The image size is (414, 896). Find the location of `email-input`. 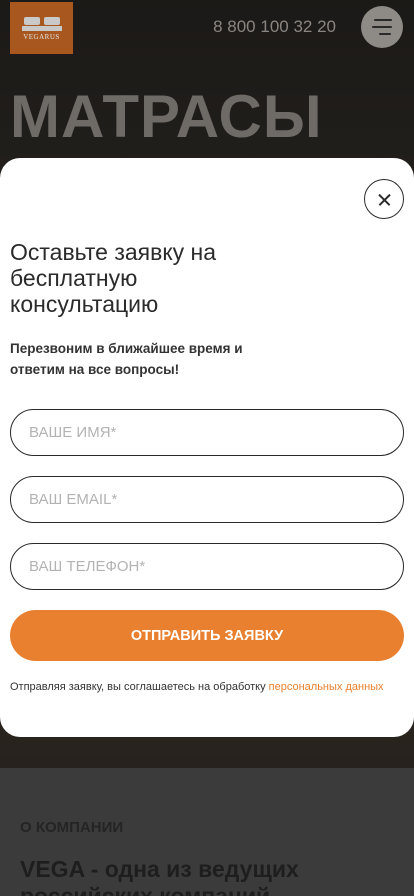

email-input is located at coordinates (207, 499).